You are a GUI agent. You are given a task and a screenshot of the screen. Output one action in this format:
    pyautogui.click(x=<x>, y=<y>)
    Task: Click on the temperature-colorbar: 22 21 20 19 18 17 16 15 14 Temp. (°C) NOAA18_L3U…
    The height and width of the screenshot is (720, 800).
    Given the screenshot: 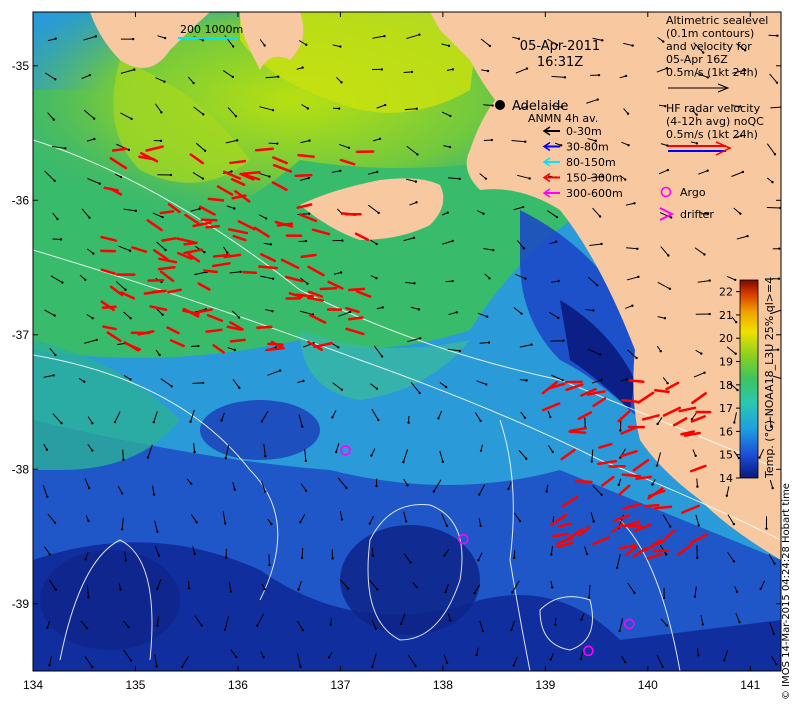 What is the action you would take?
    pyautogui.click(x=747, y=381)
    